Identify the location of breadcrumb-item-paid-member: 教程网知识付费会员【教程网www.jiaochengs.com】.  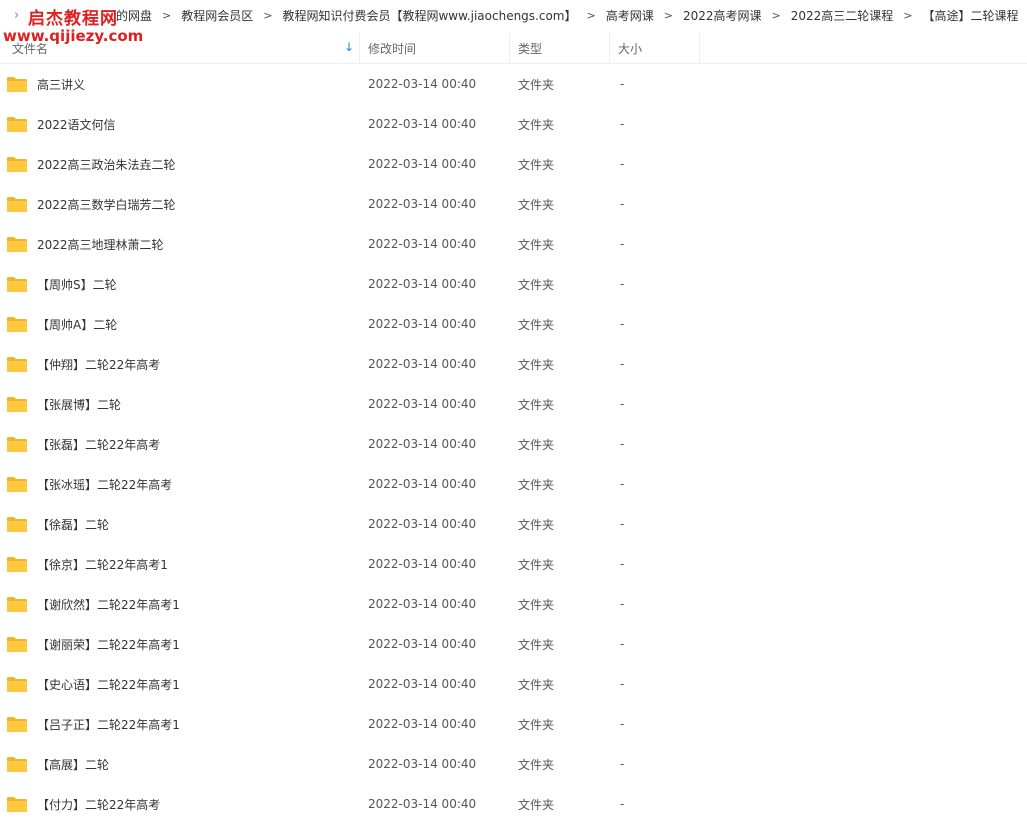
(429, 15).